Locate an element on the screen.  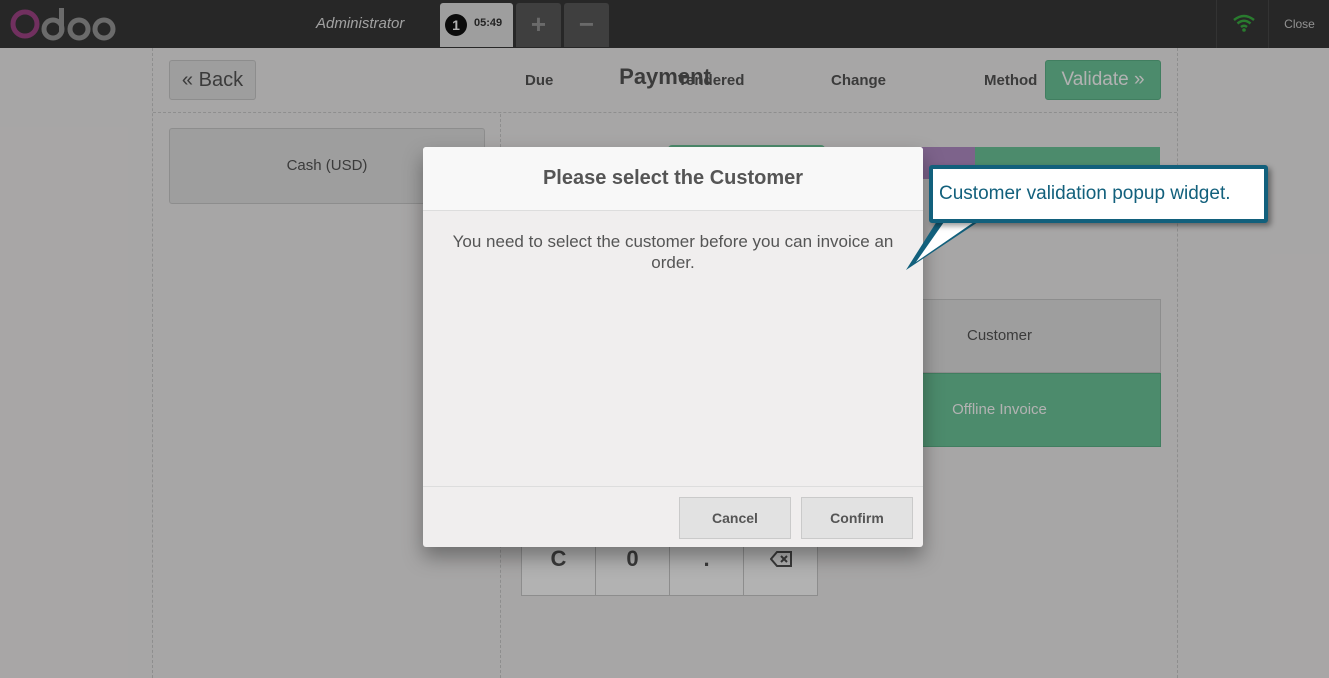
popup-title: Please select the Customer is located at coordinates (673, 178).